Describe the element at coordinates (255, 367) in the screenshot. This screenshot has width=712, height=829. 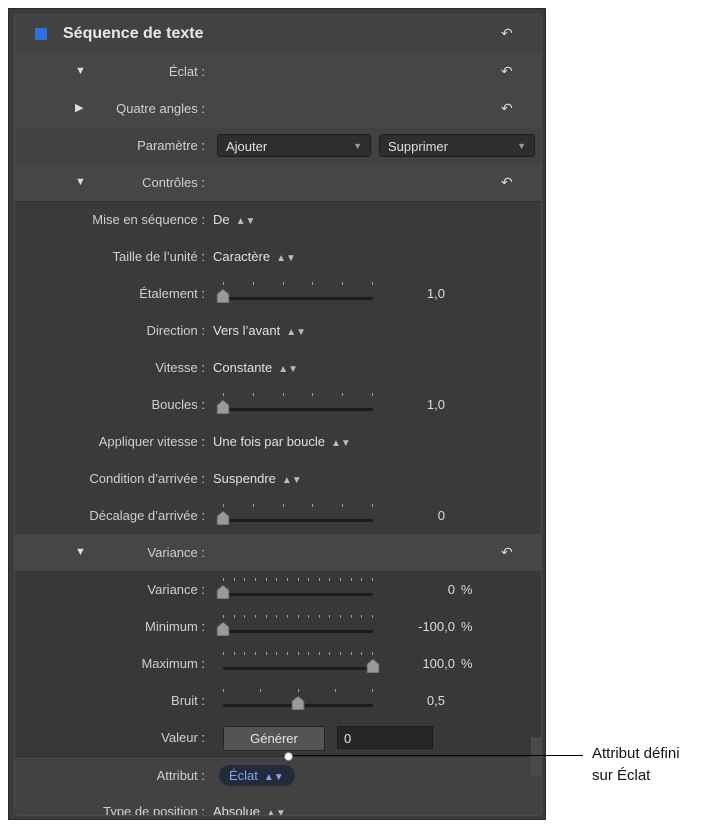
I see `vitesse-popup: Constante ▲▼` at that location.